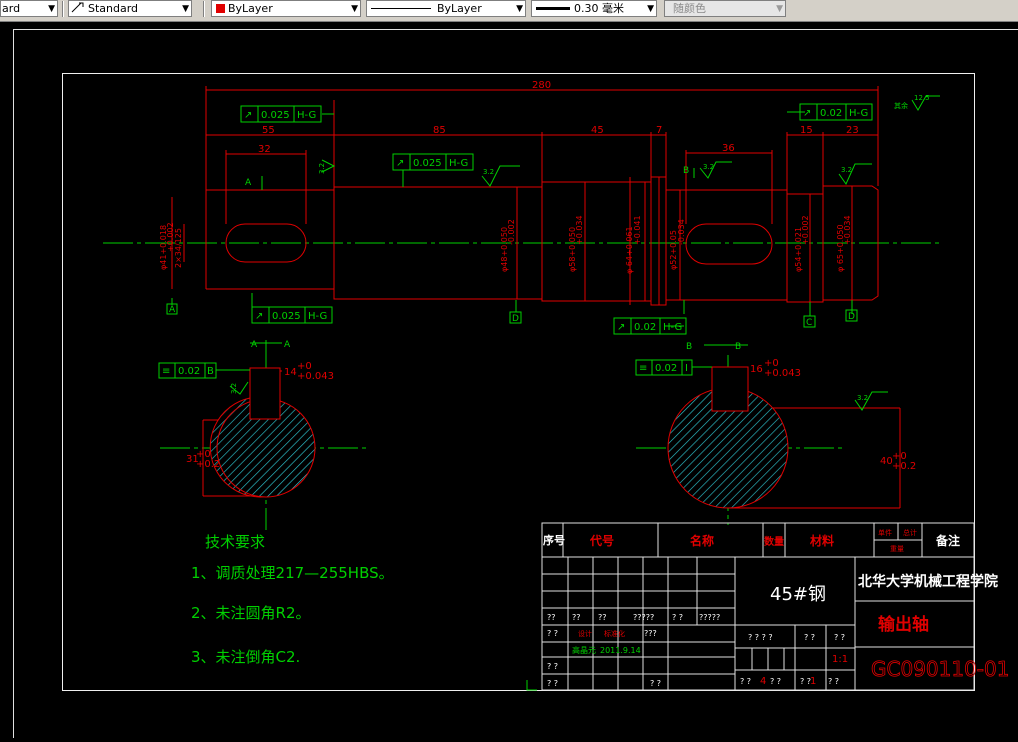  What do you see at coordinates (315, 376) in the screenshot?
I see `dim-keyw1b: +0.043` at bounding box center [315, 376].